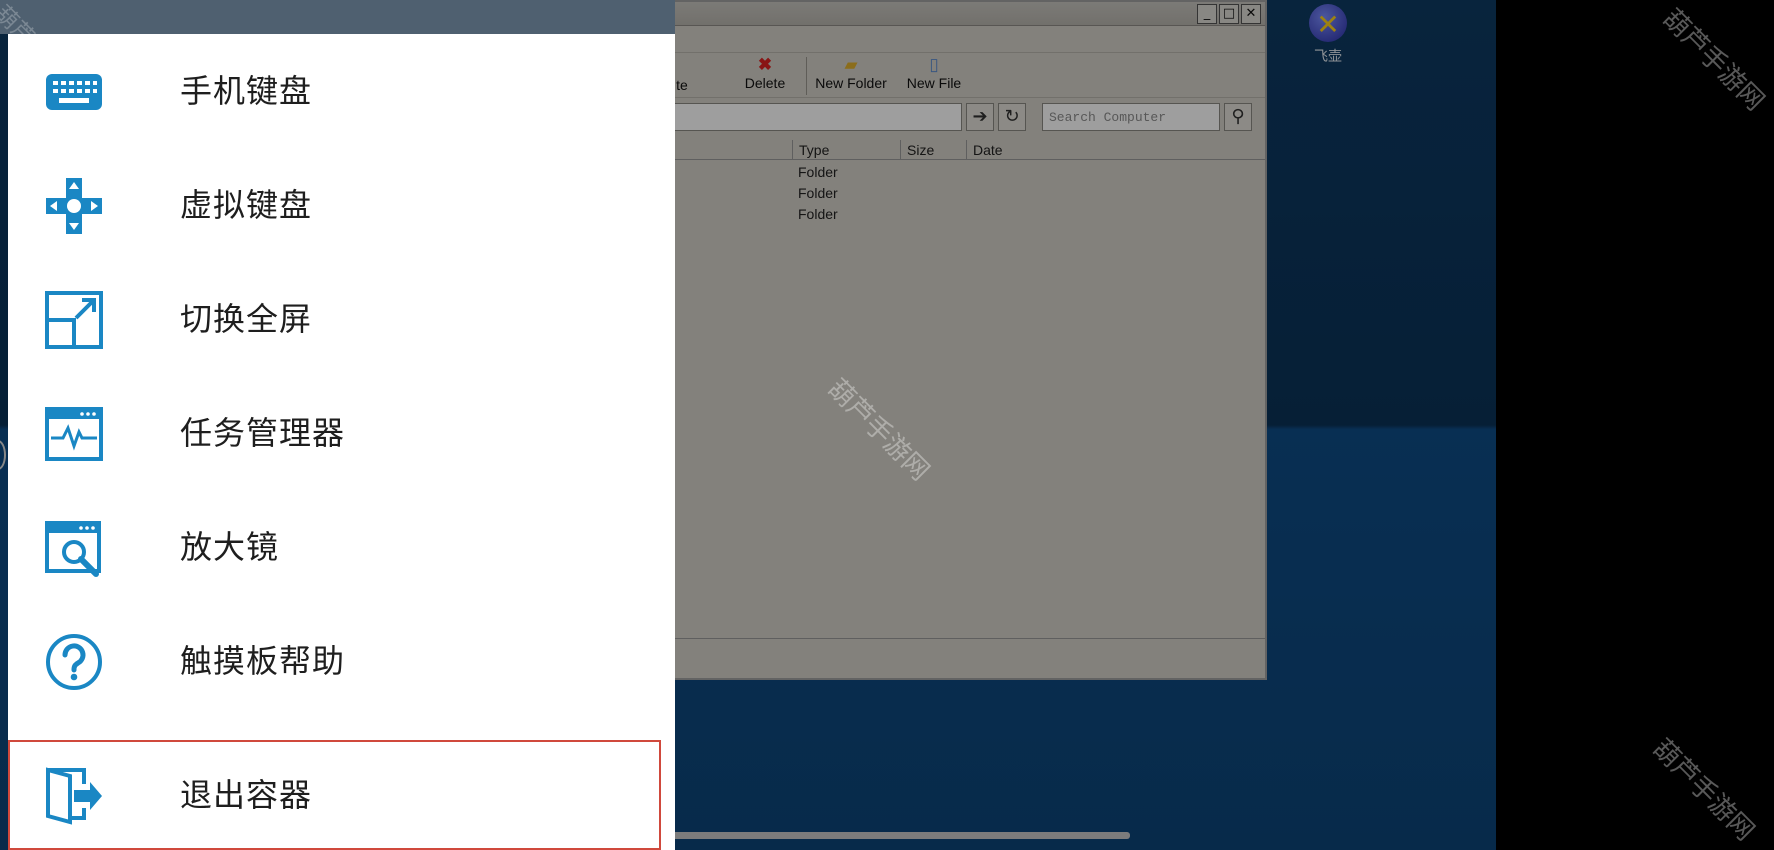 The height and width of the screenshot is (850, 1774). What do you see at coordinates (74, 206) in the screenshot?
I see `dpad-icon` at bounding box center [74, 206].